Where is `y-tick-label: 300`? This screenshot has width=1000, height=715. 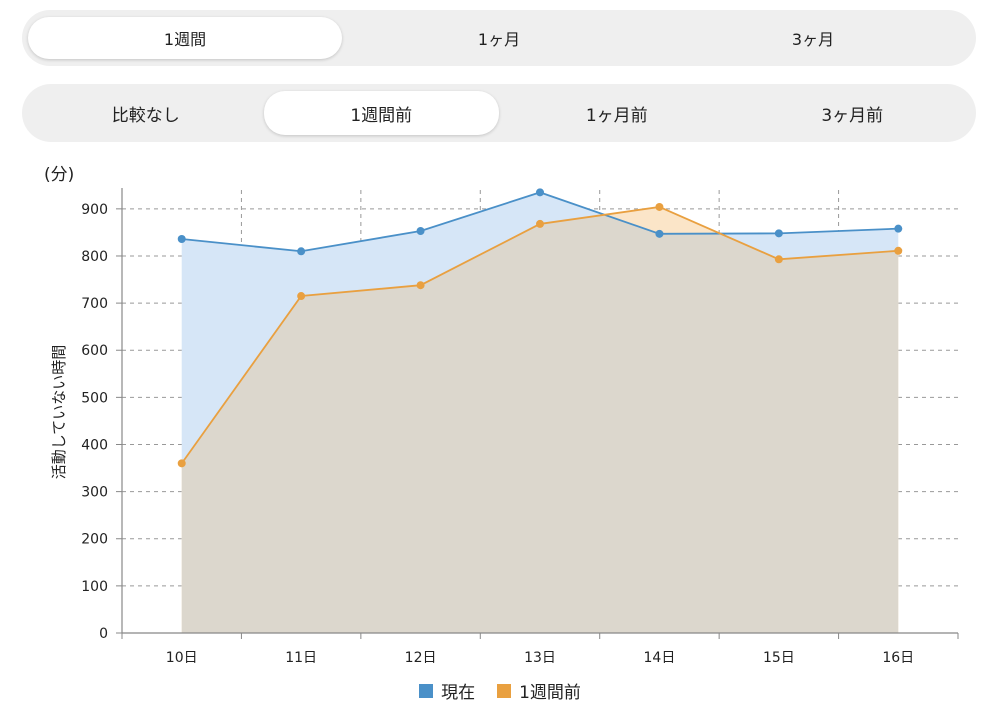
y-tick-label: 300 is located at coordinates (94, 493).